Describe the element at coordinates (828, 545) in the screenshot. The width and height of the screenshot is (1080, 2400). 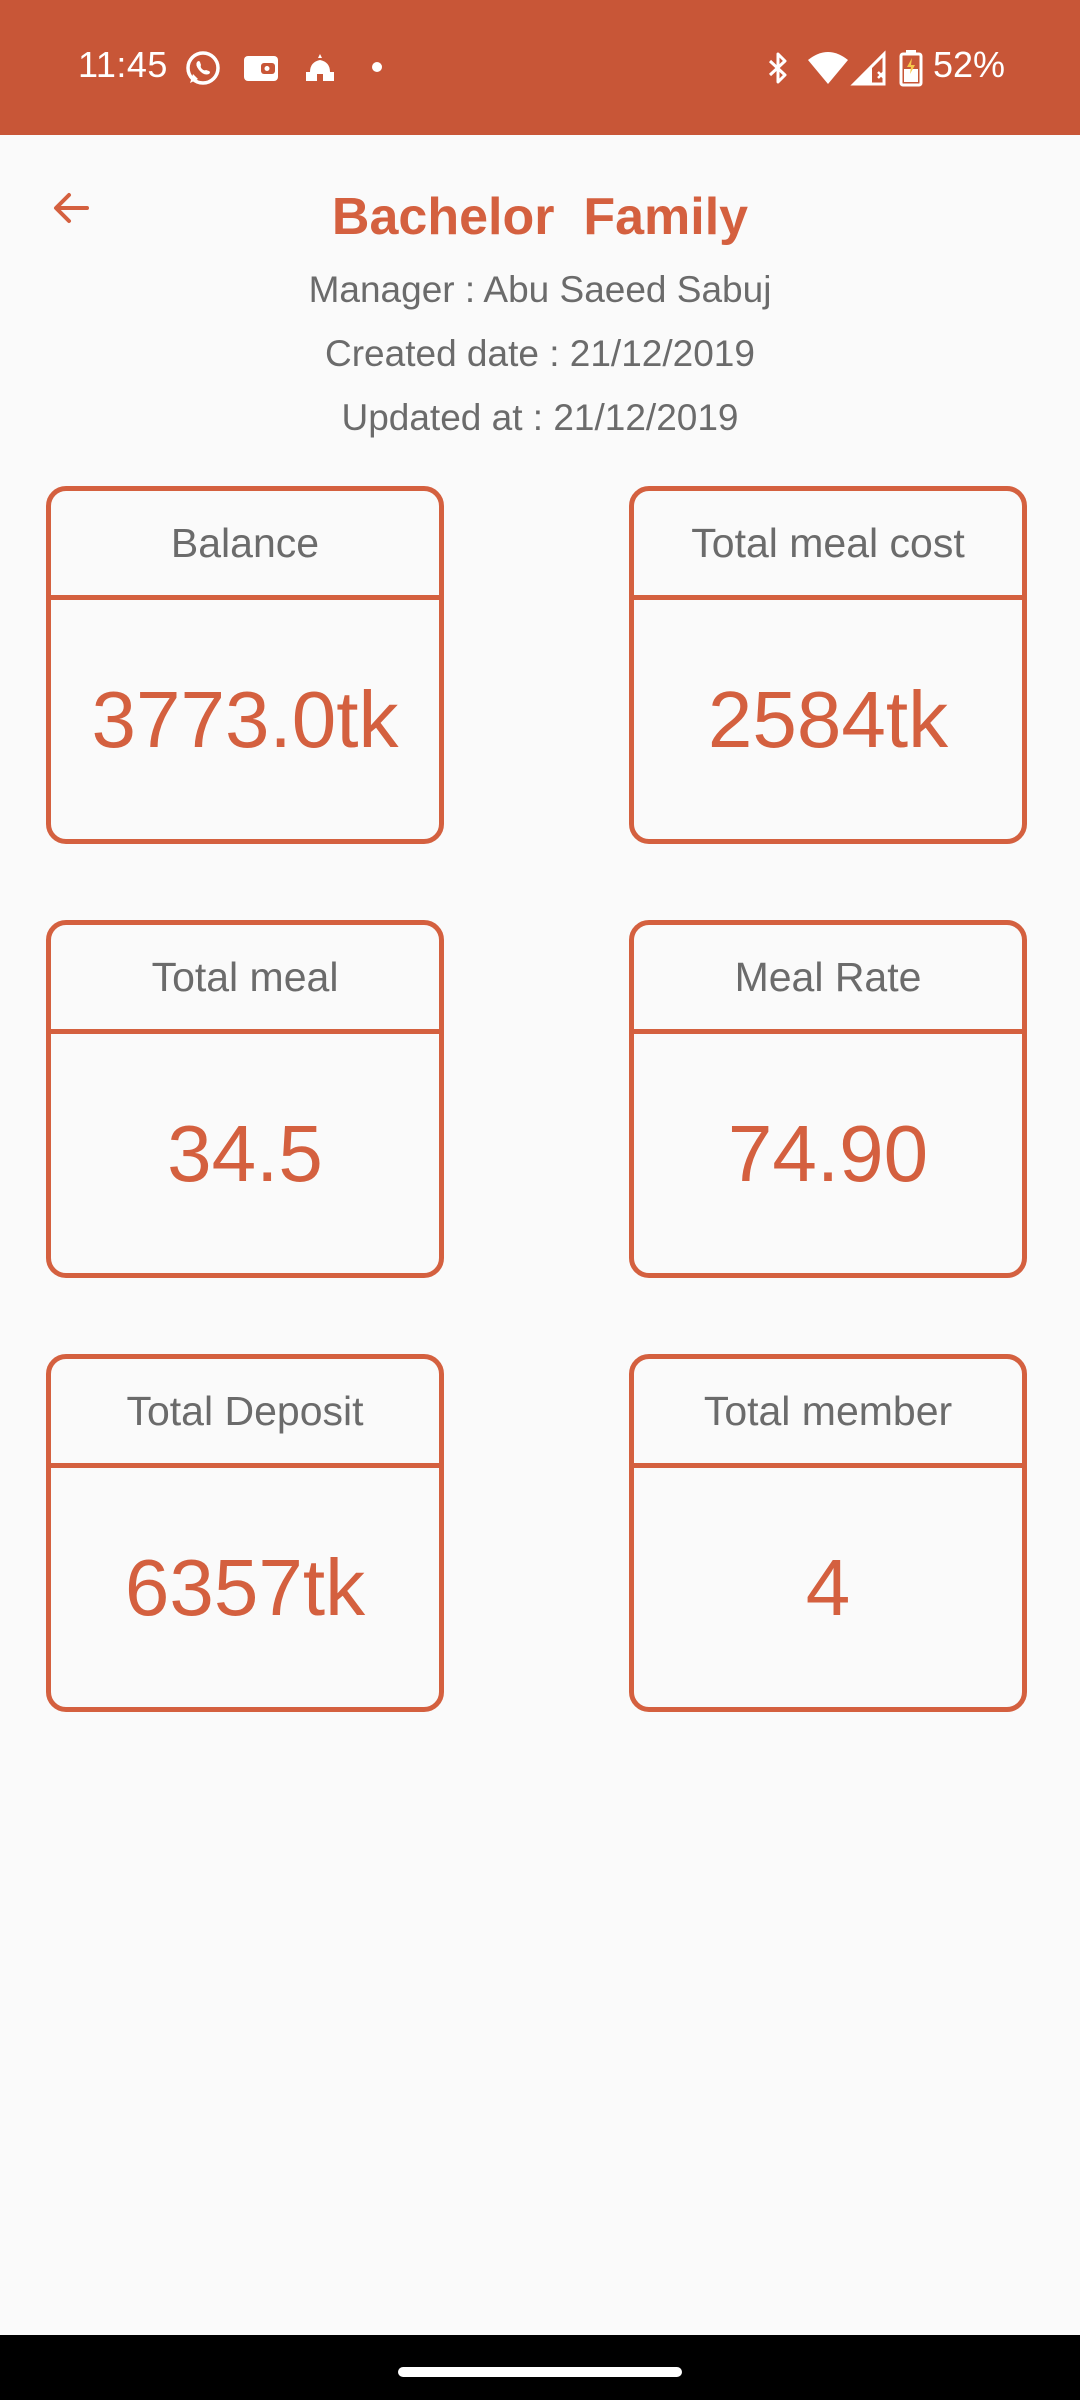
I see `card-label: Total meal cost` at that location.